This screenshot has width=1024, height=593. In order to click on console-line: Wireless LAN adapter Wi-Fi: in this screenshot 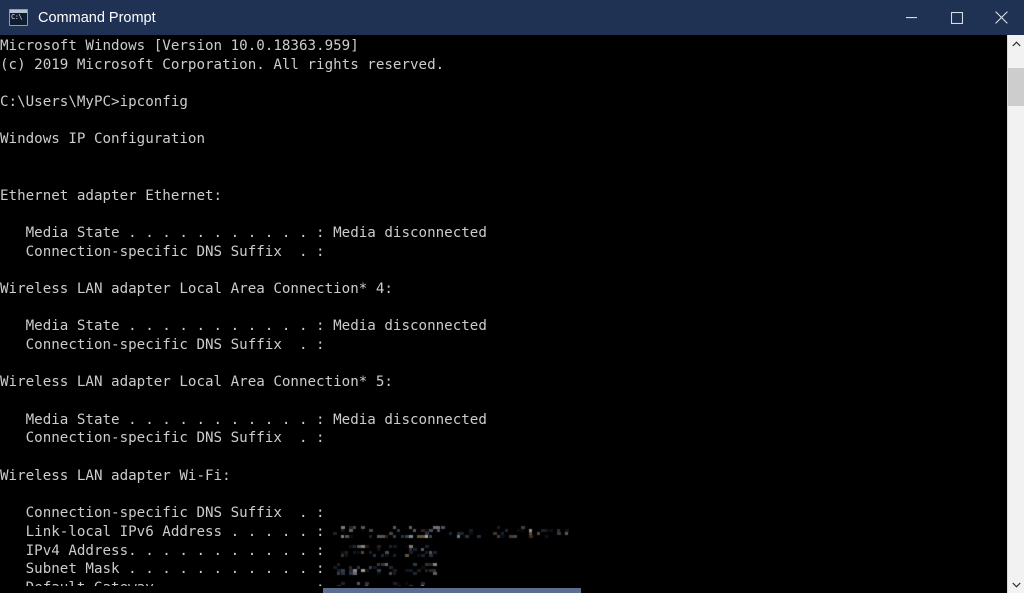, I will do `click(115, 475)`.